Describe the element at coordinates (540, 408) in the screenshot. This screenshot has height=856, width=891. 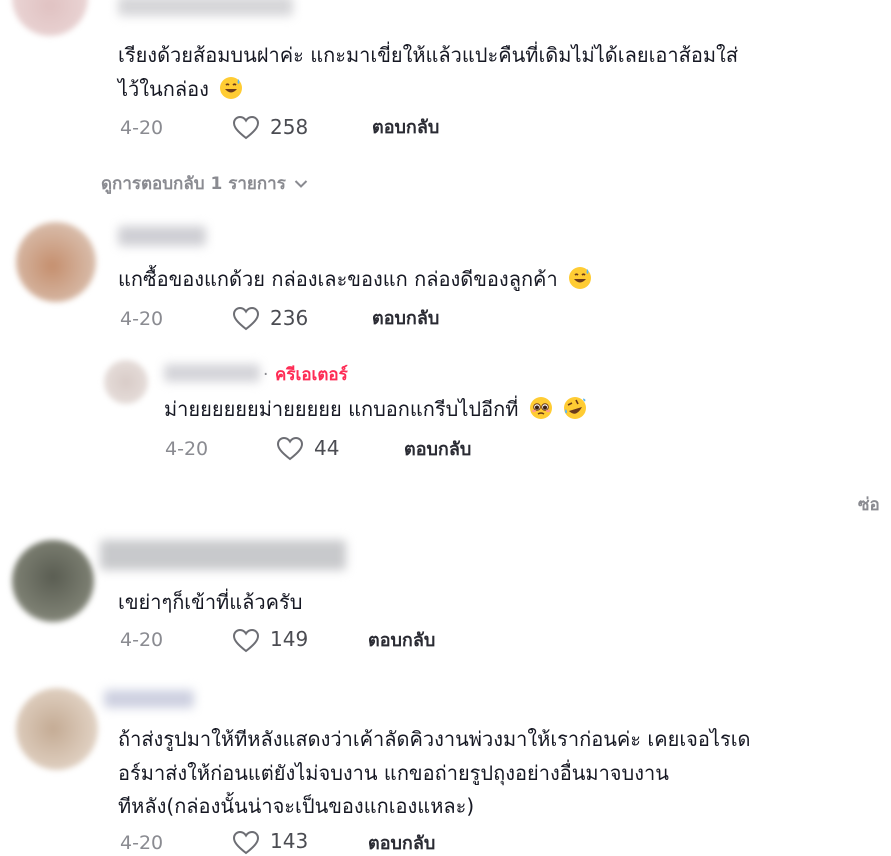
I see `pleading-face-emoji` at that location.